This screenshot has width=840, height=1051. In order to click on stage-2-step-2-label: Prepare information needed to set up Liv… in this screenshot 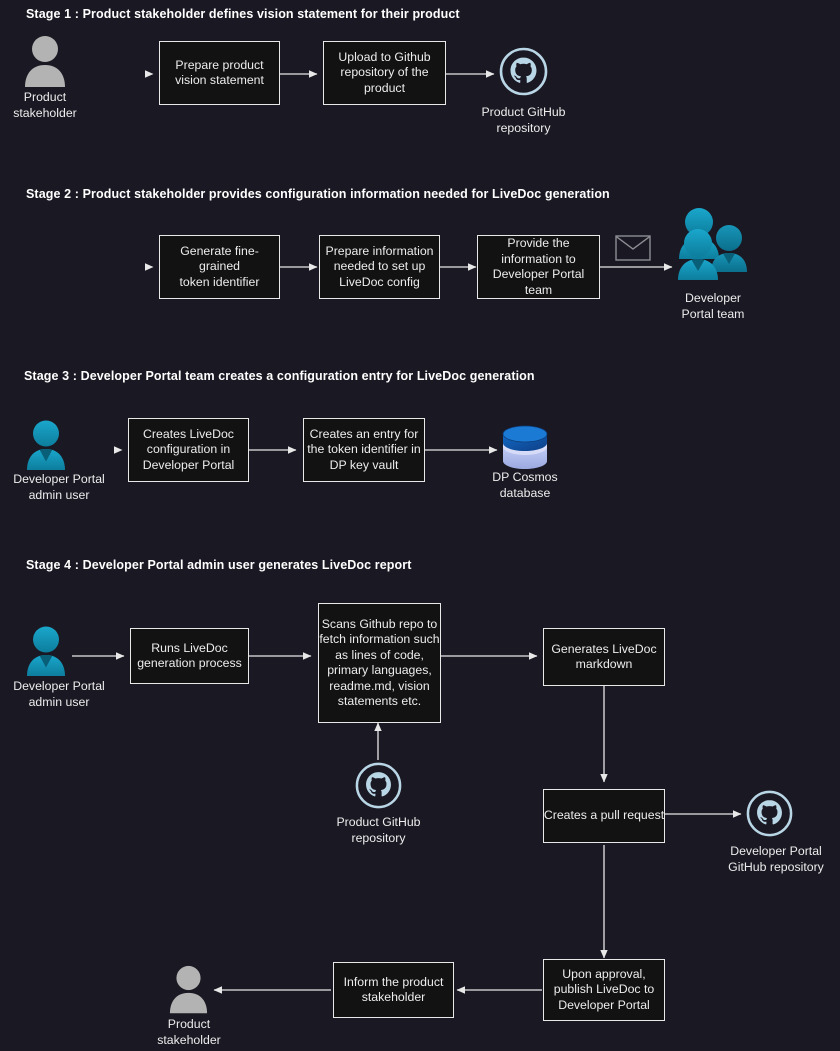, I will do `click(379, 266)`.